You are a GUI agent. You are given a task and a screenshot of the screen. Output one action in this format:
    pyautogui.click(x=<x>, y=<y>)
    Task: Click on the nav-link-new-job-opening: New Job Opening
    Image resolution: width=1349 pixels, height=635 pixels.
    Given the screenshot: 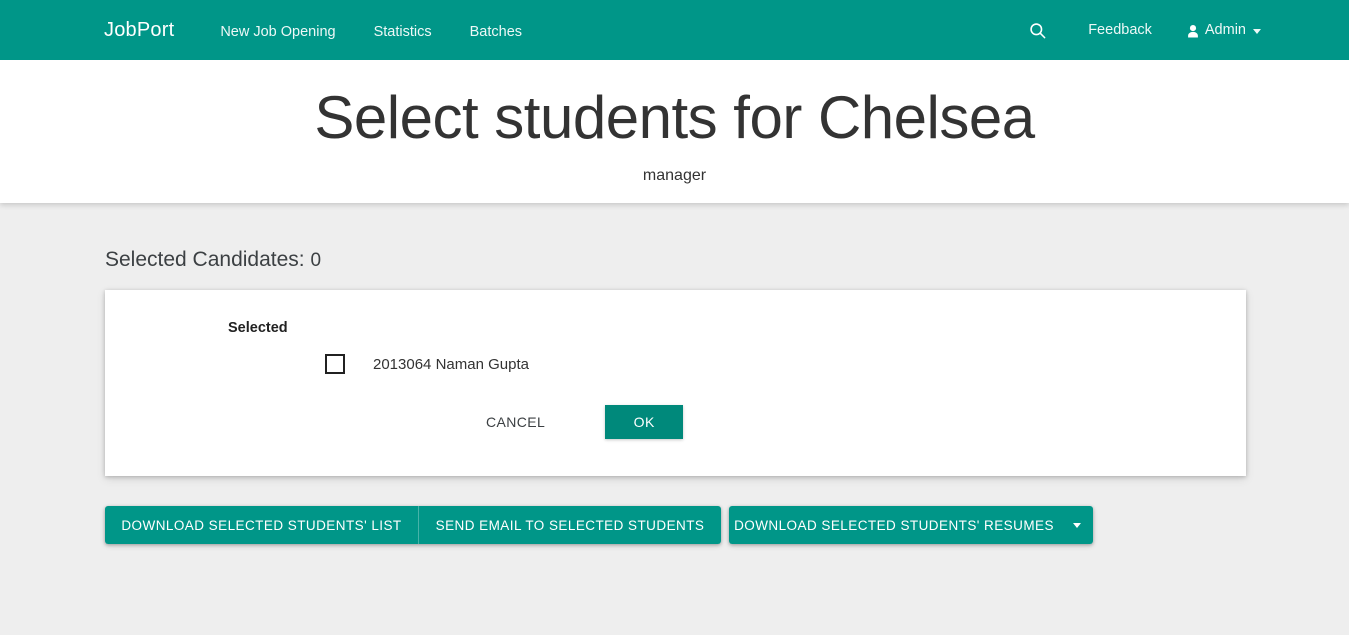 What is the action you would take?
    pyautogui.click(x=277, y=32)
    